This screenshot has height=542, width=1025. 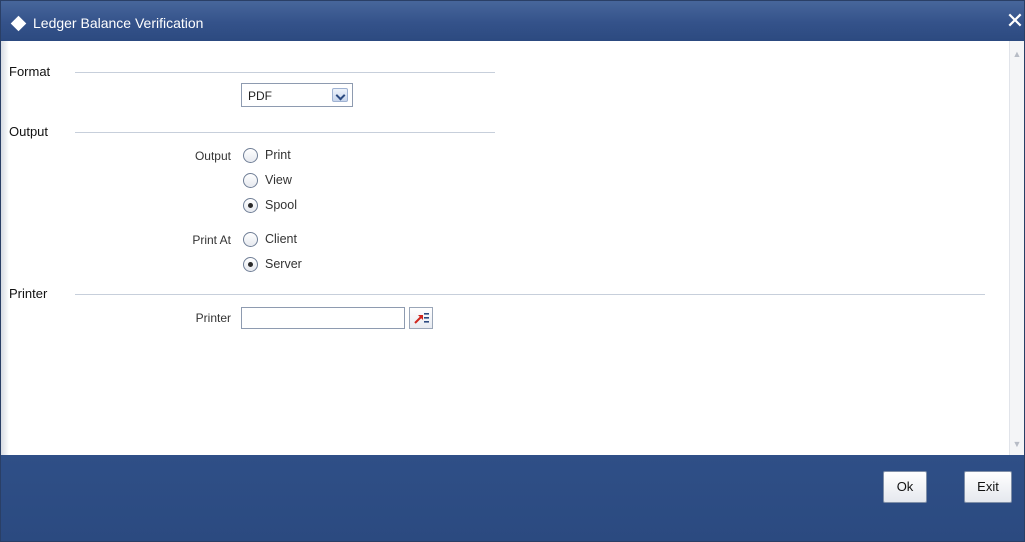 What do you see at coordinates (33, 71) in the screenshot?
I see `format-section-label: Format` at bounding box center [33, 71].